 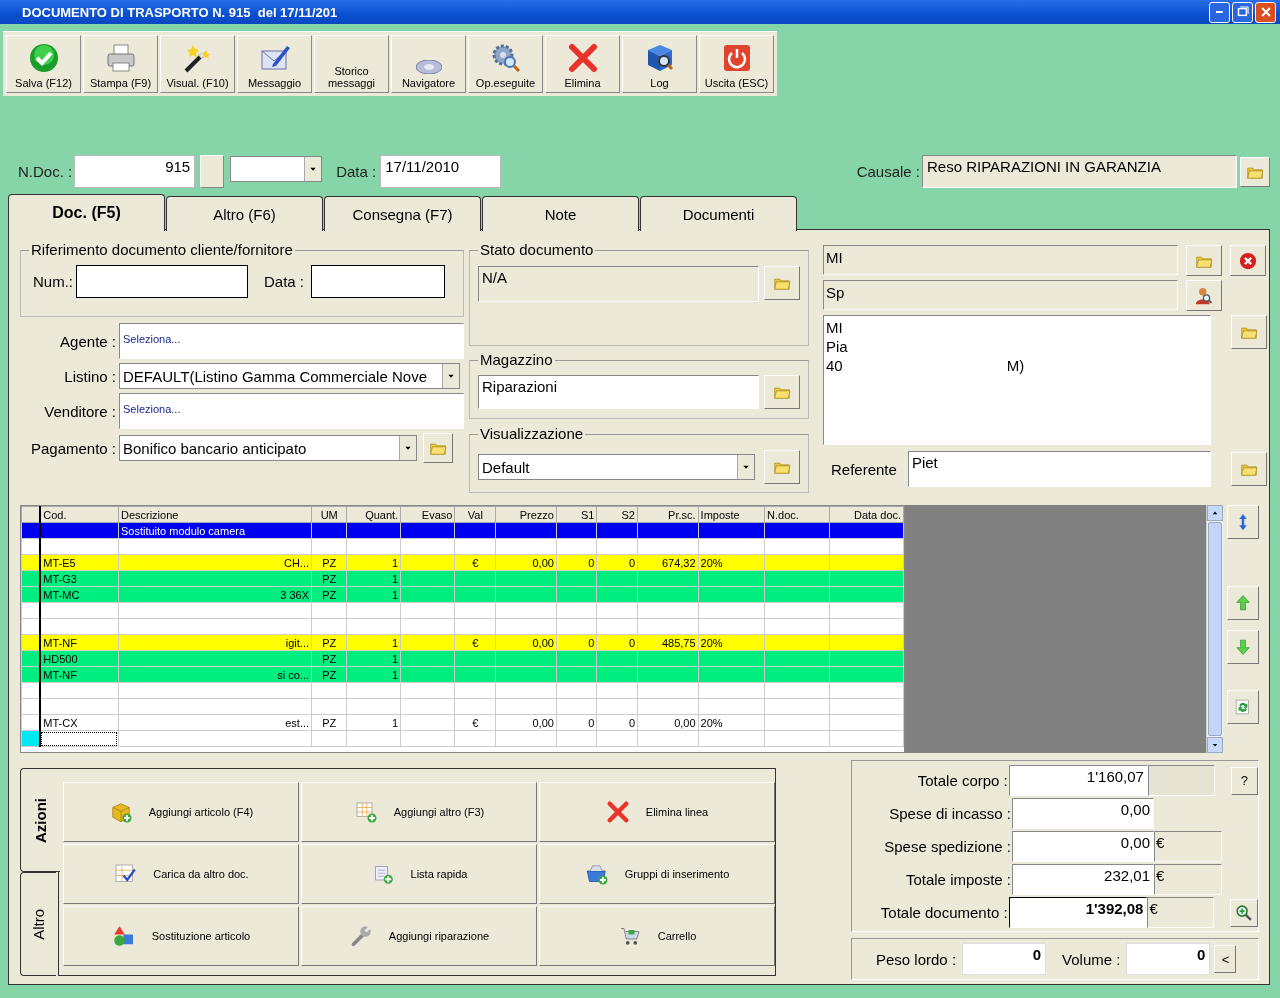 I want to click on volume-field: 0, so click(x=1168, y=959).